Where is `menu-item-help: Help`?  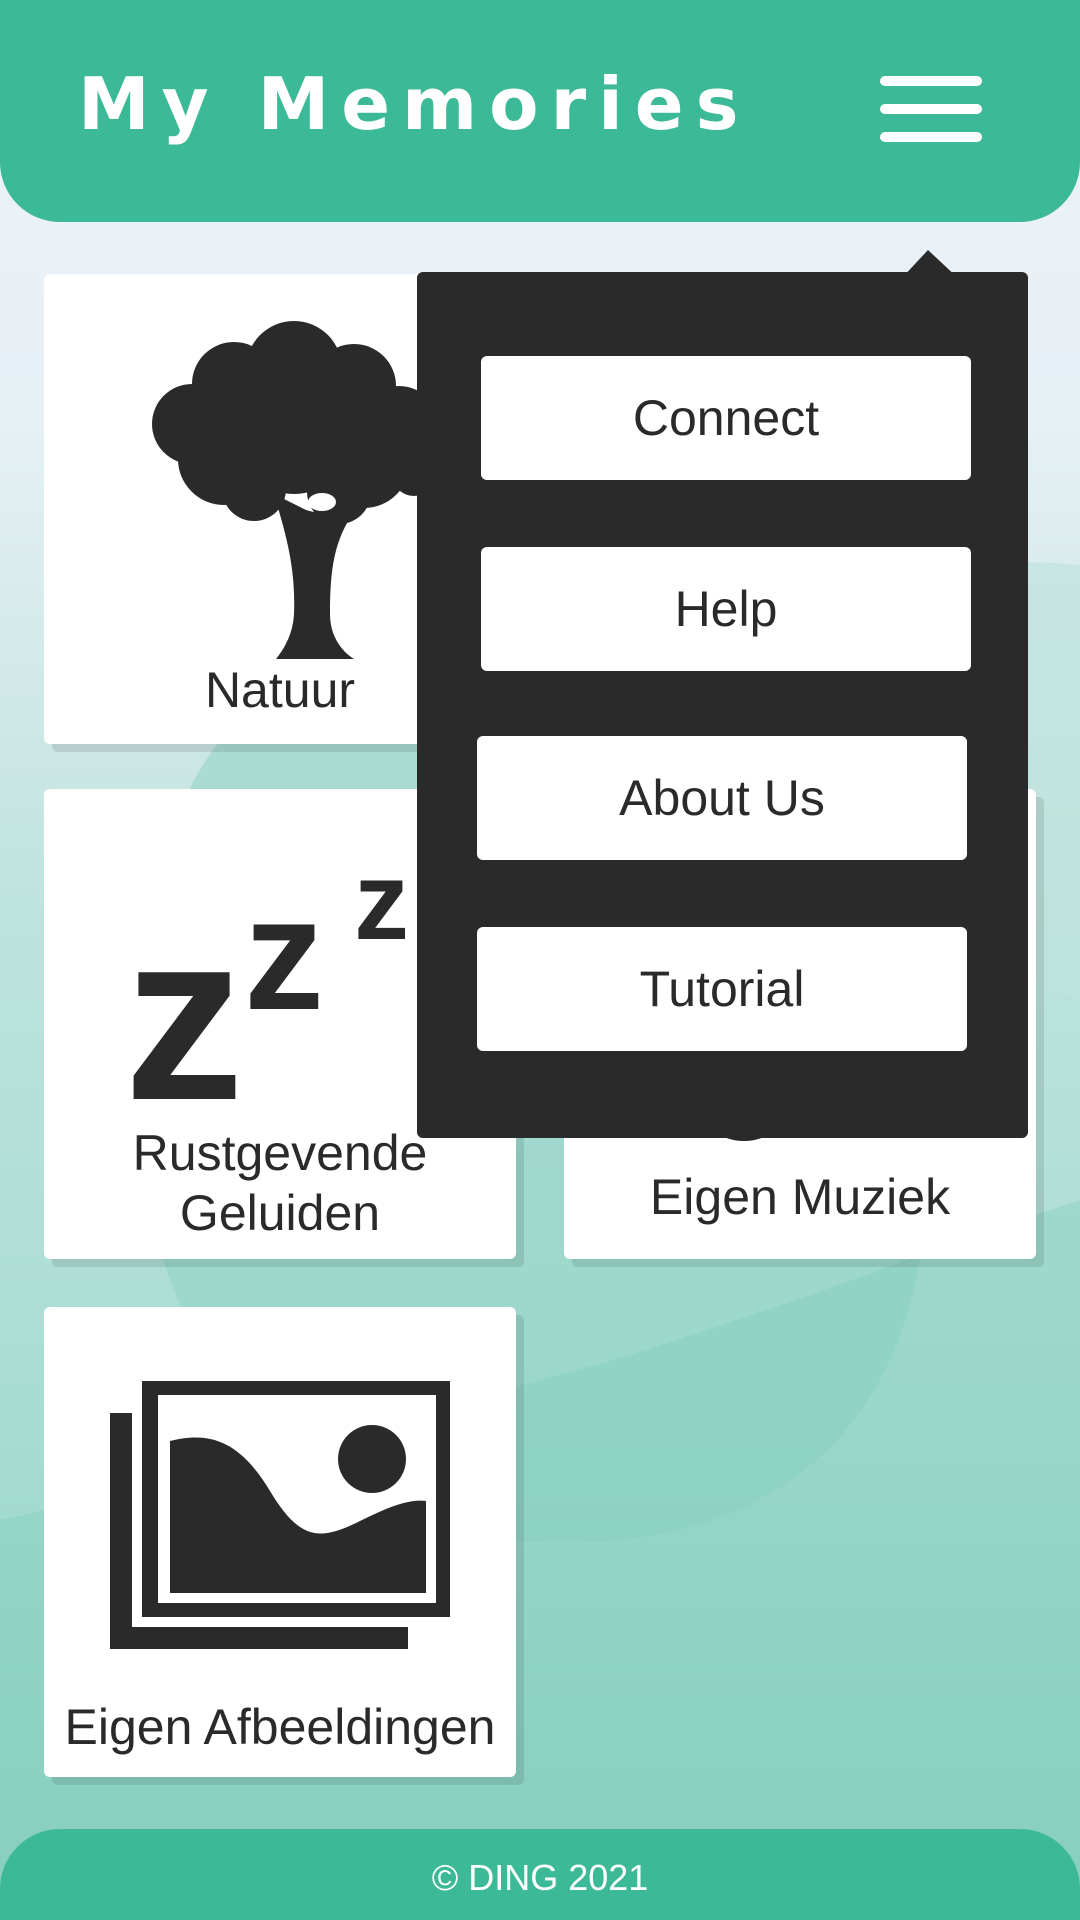 menu-item-help: Help is located at coordinates (726, 609).